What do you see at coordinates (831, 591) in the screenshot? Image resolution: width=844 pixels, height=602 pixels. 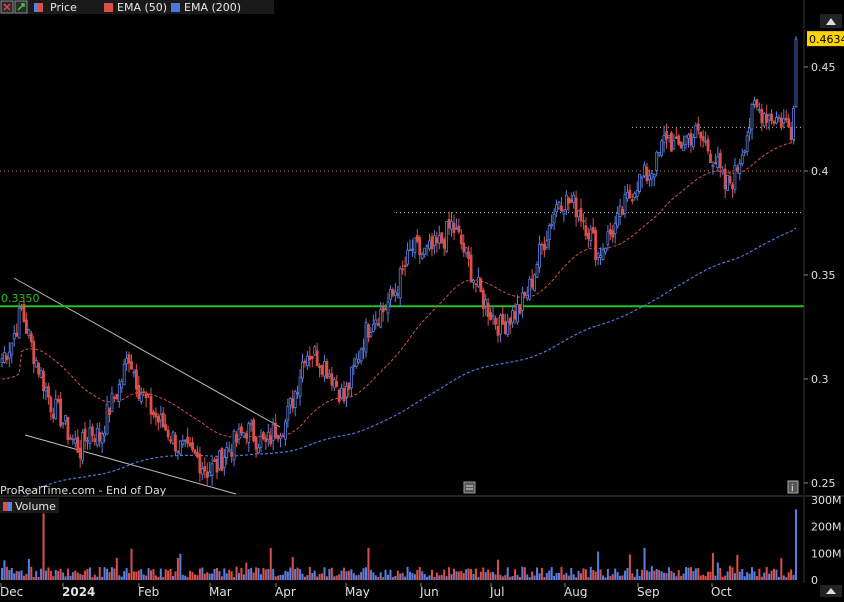 I see `time-axis-expand-icon` at bounding box center [831, 591].